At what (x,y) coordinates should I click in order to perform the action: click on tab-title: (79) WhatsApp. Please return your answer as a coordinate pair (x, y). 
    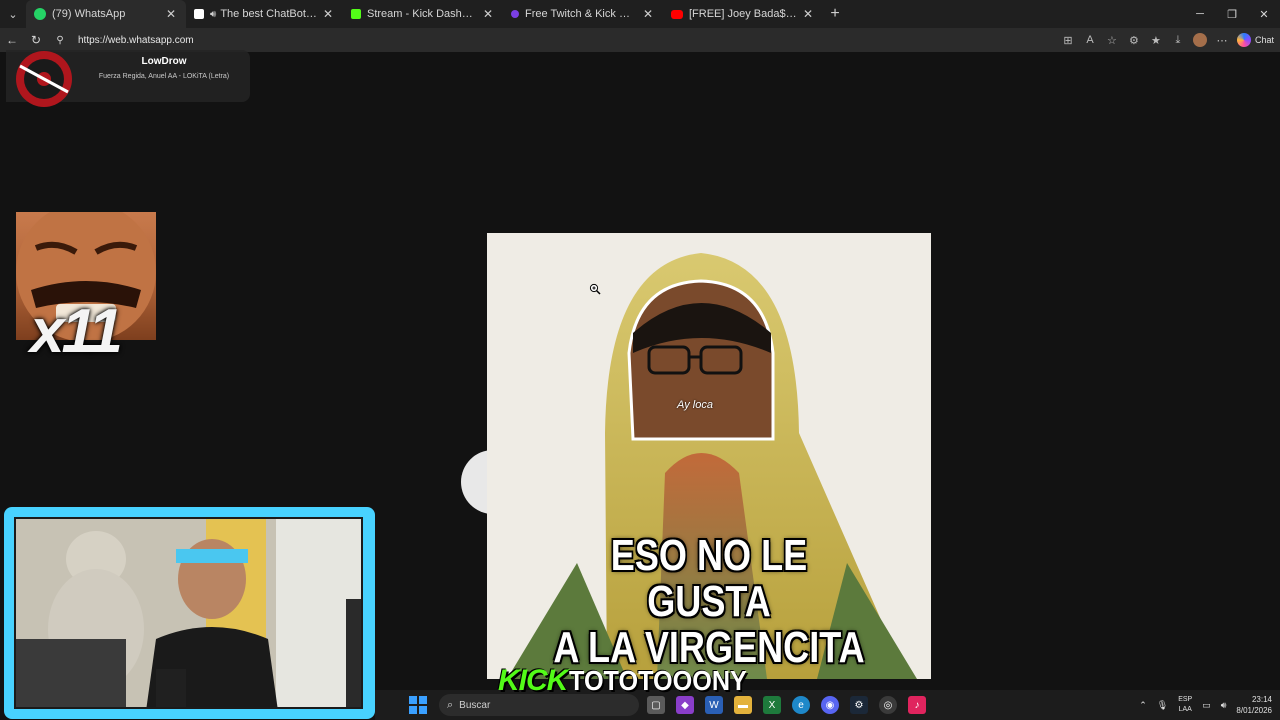
    Looking at the image, I should click on (89, 14).